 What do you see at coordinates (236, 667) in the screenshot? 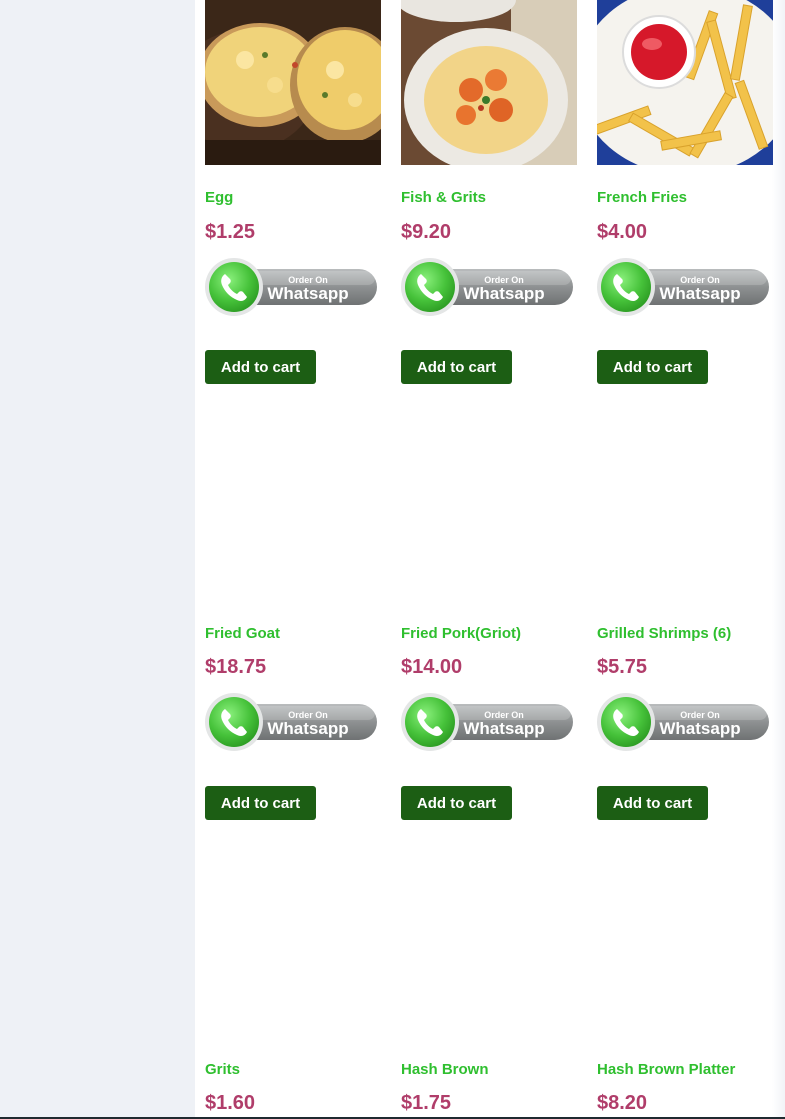
I see `product-price: $18.75` at bounding box center [236, 667].